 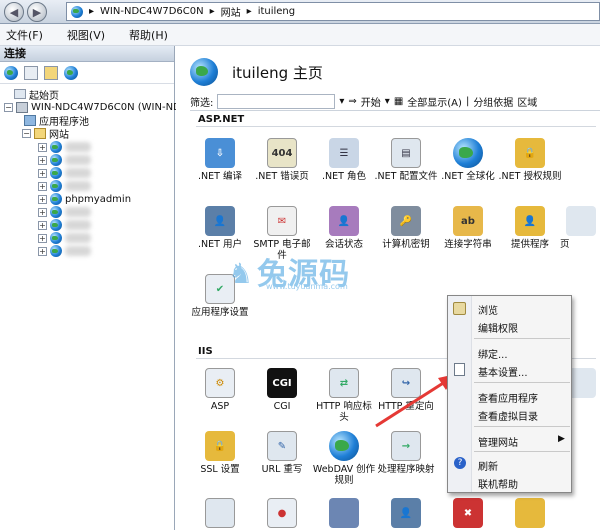 What do you see at coordinates (87, 73) in the screenshot?
I see `connections-toolbar` at bounding box center [87, 73].